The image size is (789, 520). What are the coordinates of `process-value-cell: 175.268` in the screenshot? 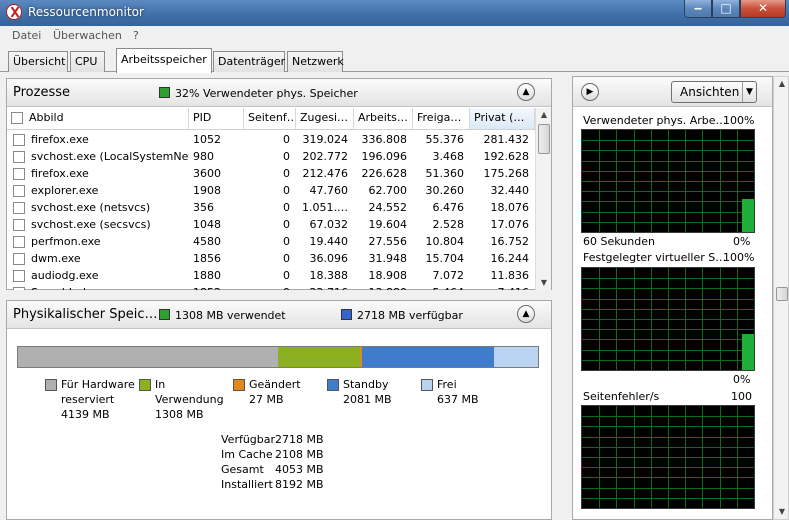 It's located at (506, 173).